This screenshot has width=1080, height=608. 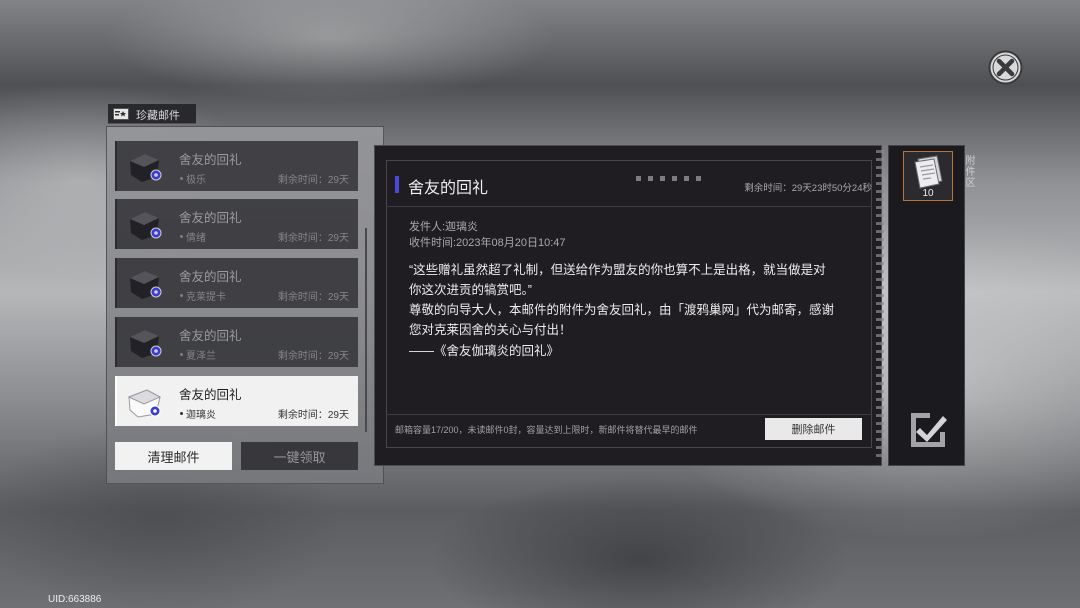 I want to click on check-icon, so click(x=928, y=430).